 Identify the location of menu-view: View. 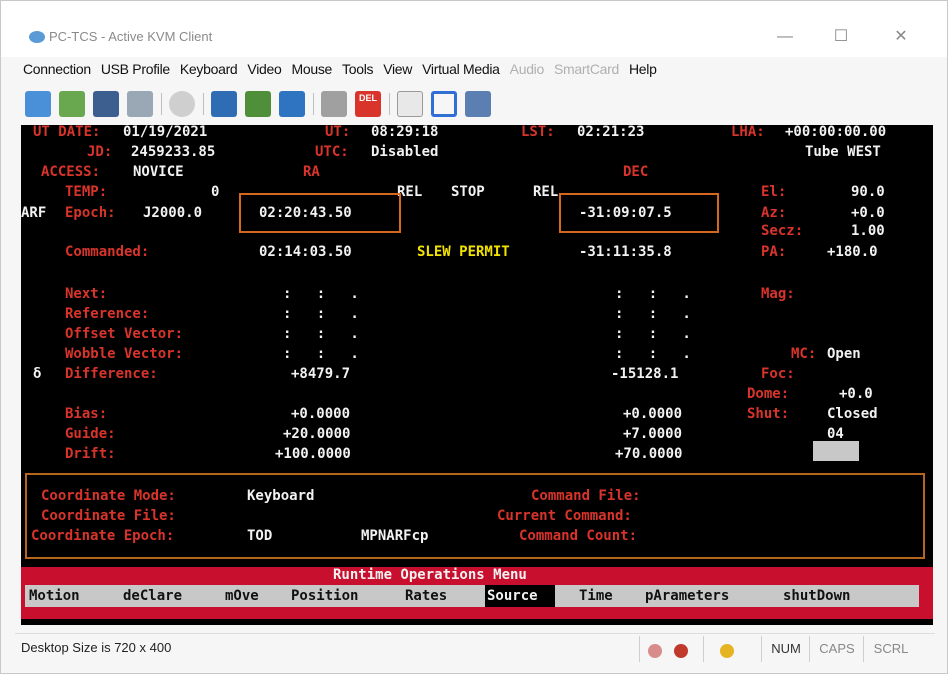
(397, 72).